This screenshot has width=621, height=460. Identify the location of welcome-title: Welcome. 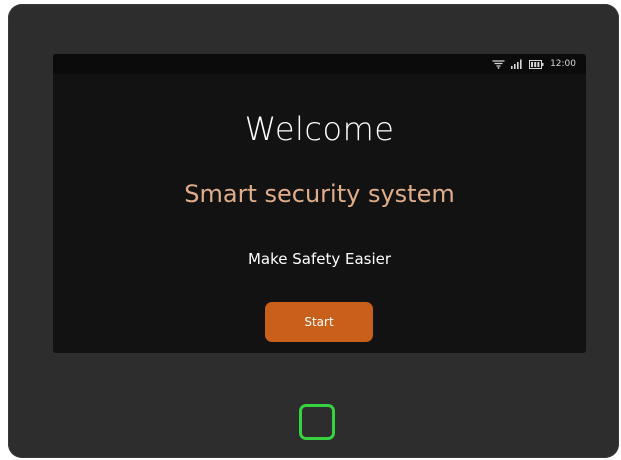
(319, 129).